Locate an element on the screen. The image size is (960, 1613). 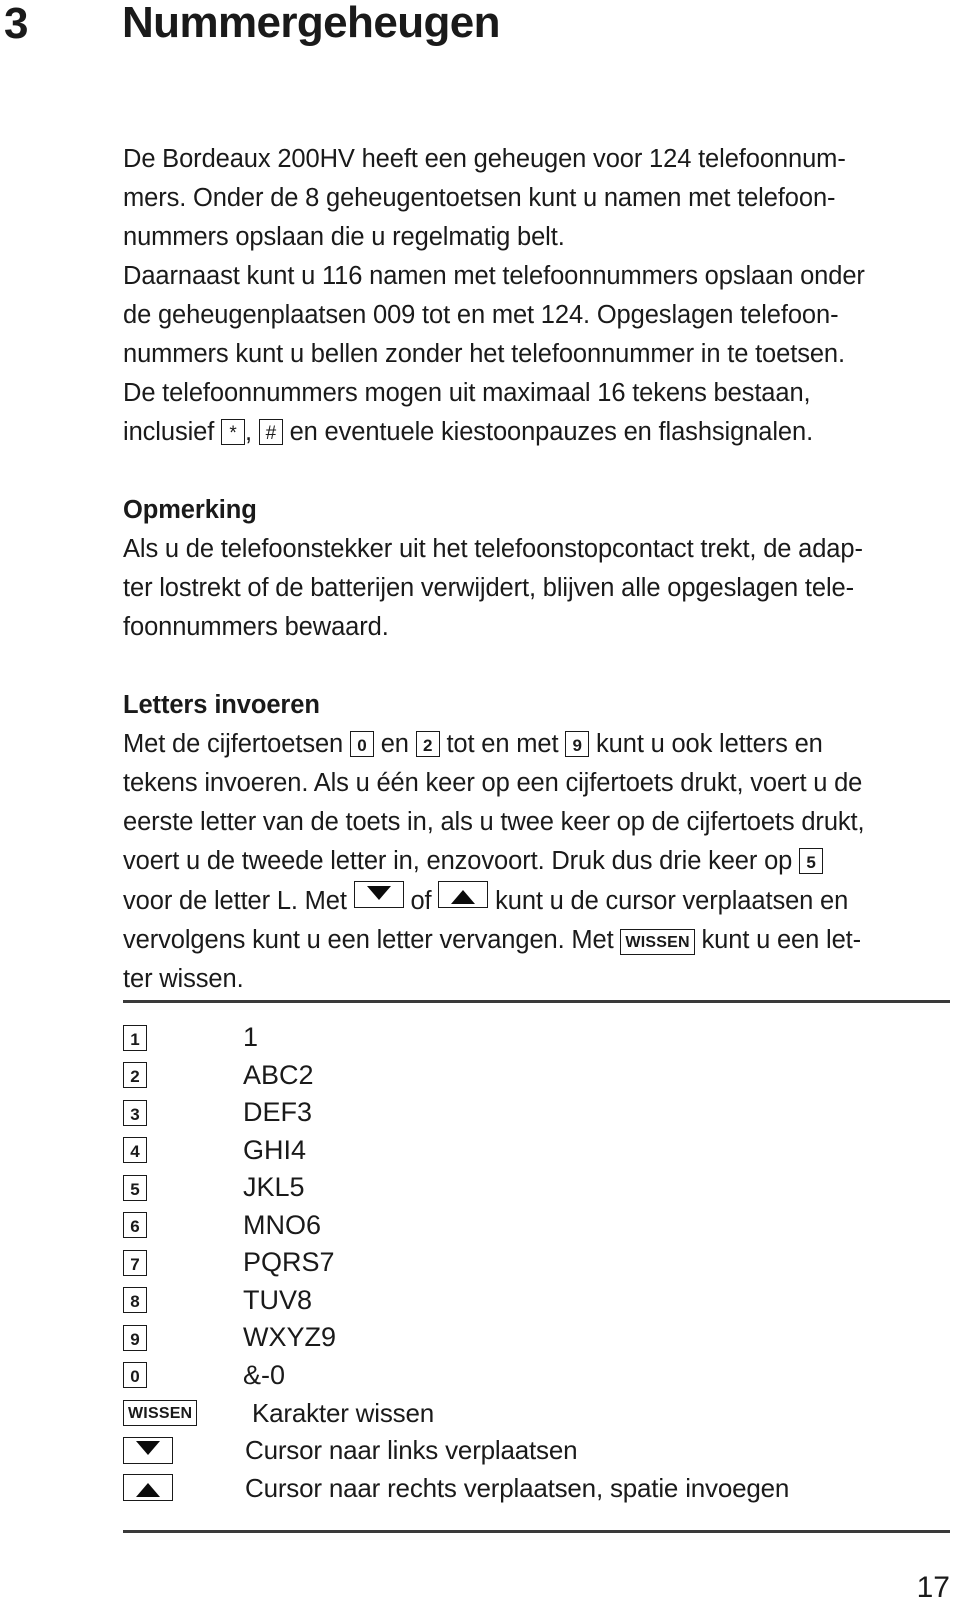
table-cell-label: Cursor naar links verplaatsen is located at coordinates (411, 1450).